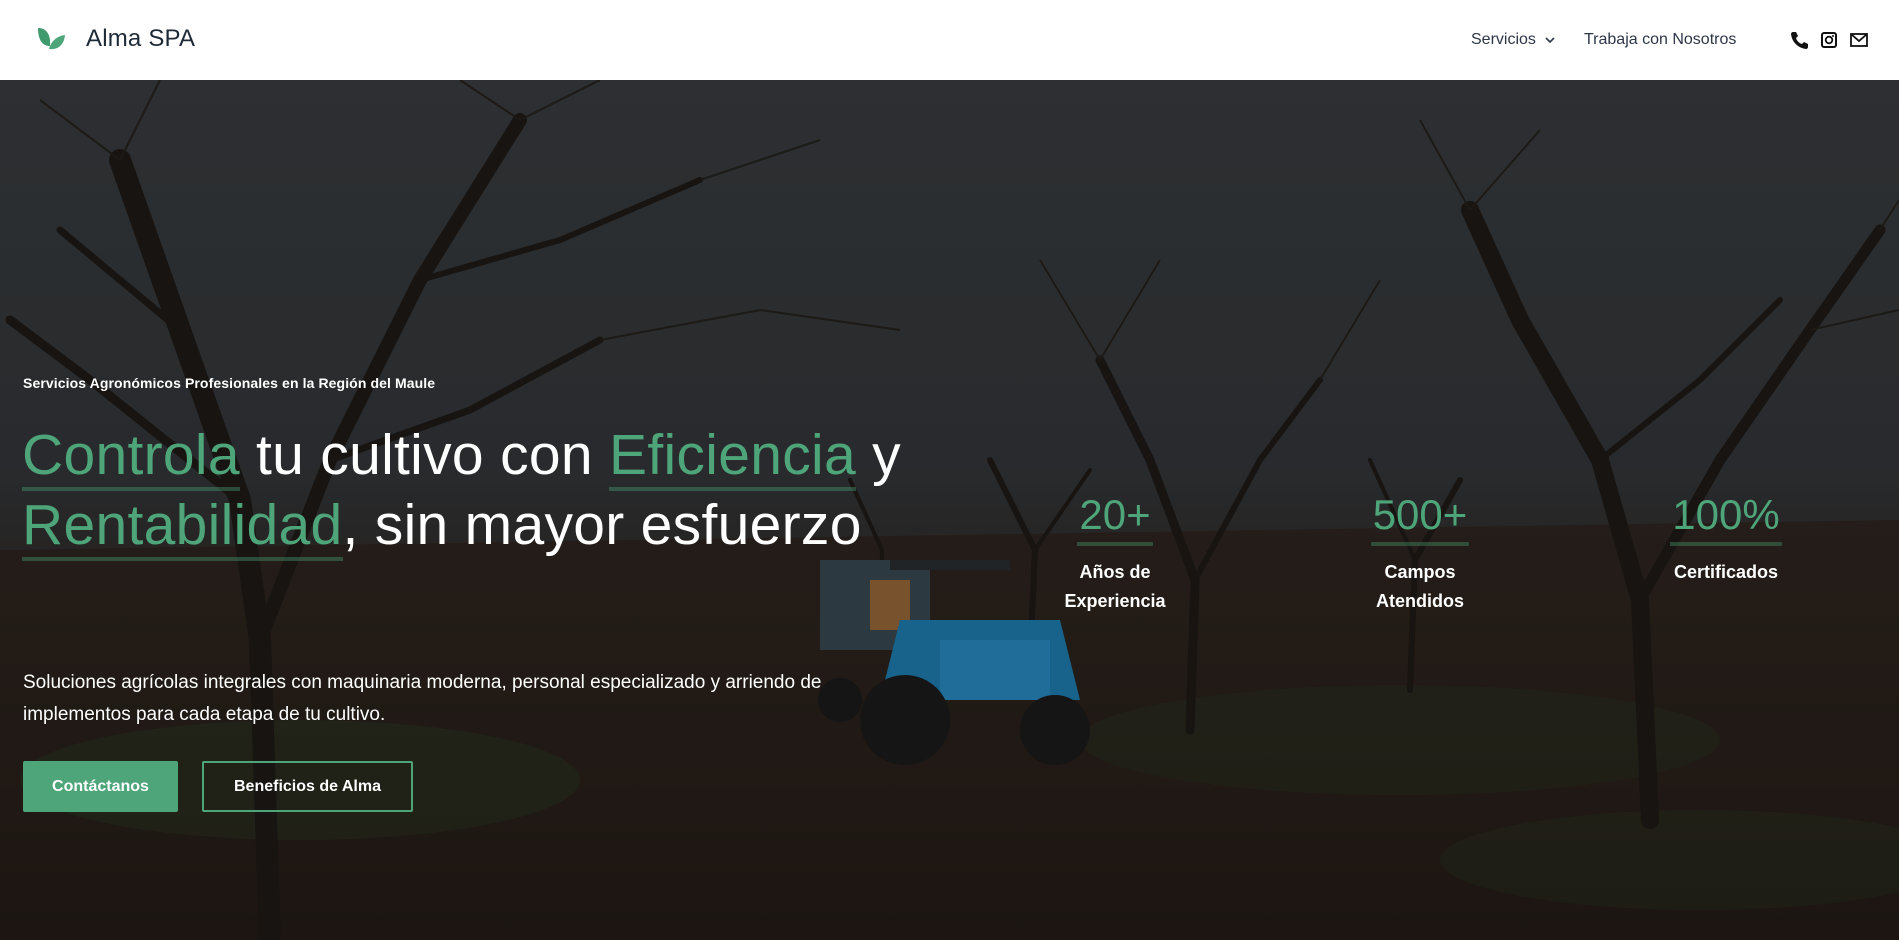  I want to click on nav-item-jobs-label: Trabaja con Nosotros, so click(1660, 39).